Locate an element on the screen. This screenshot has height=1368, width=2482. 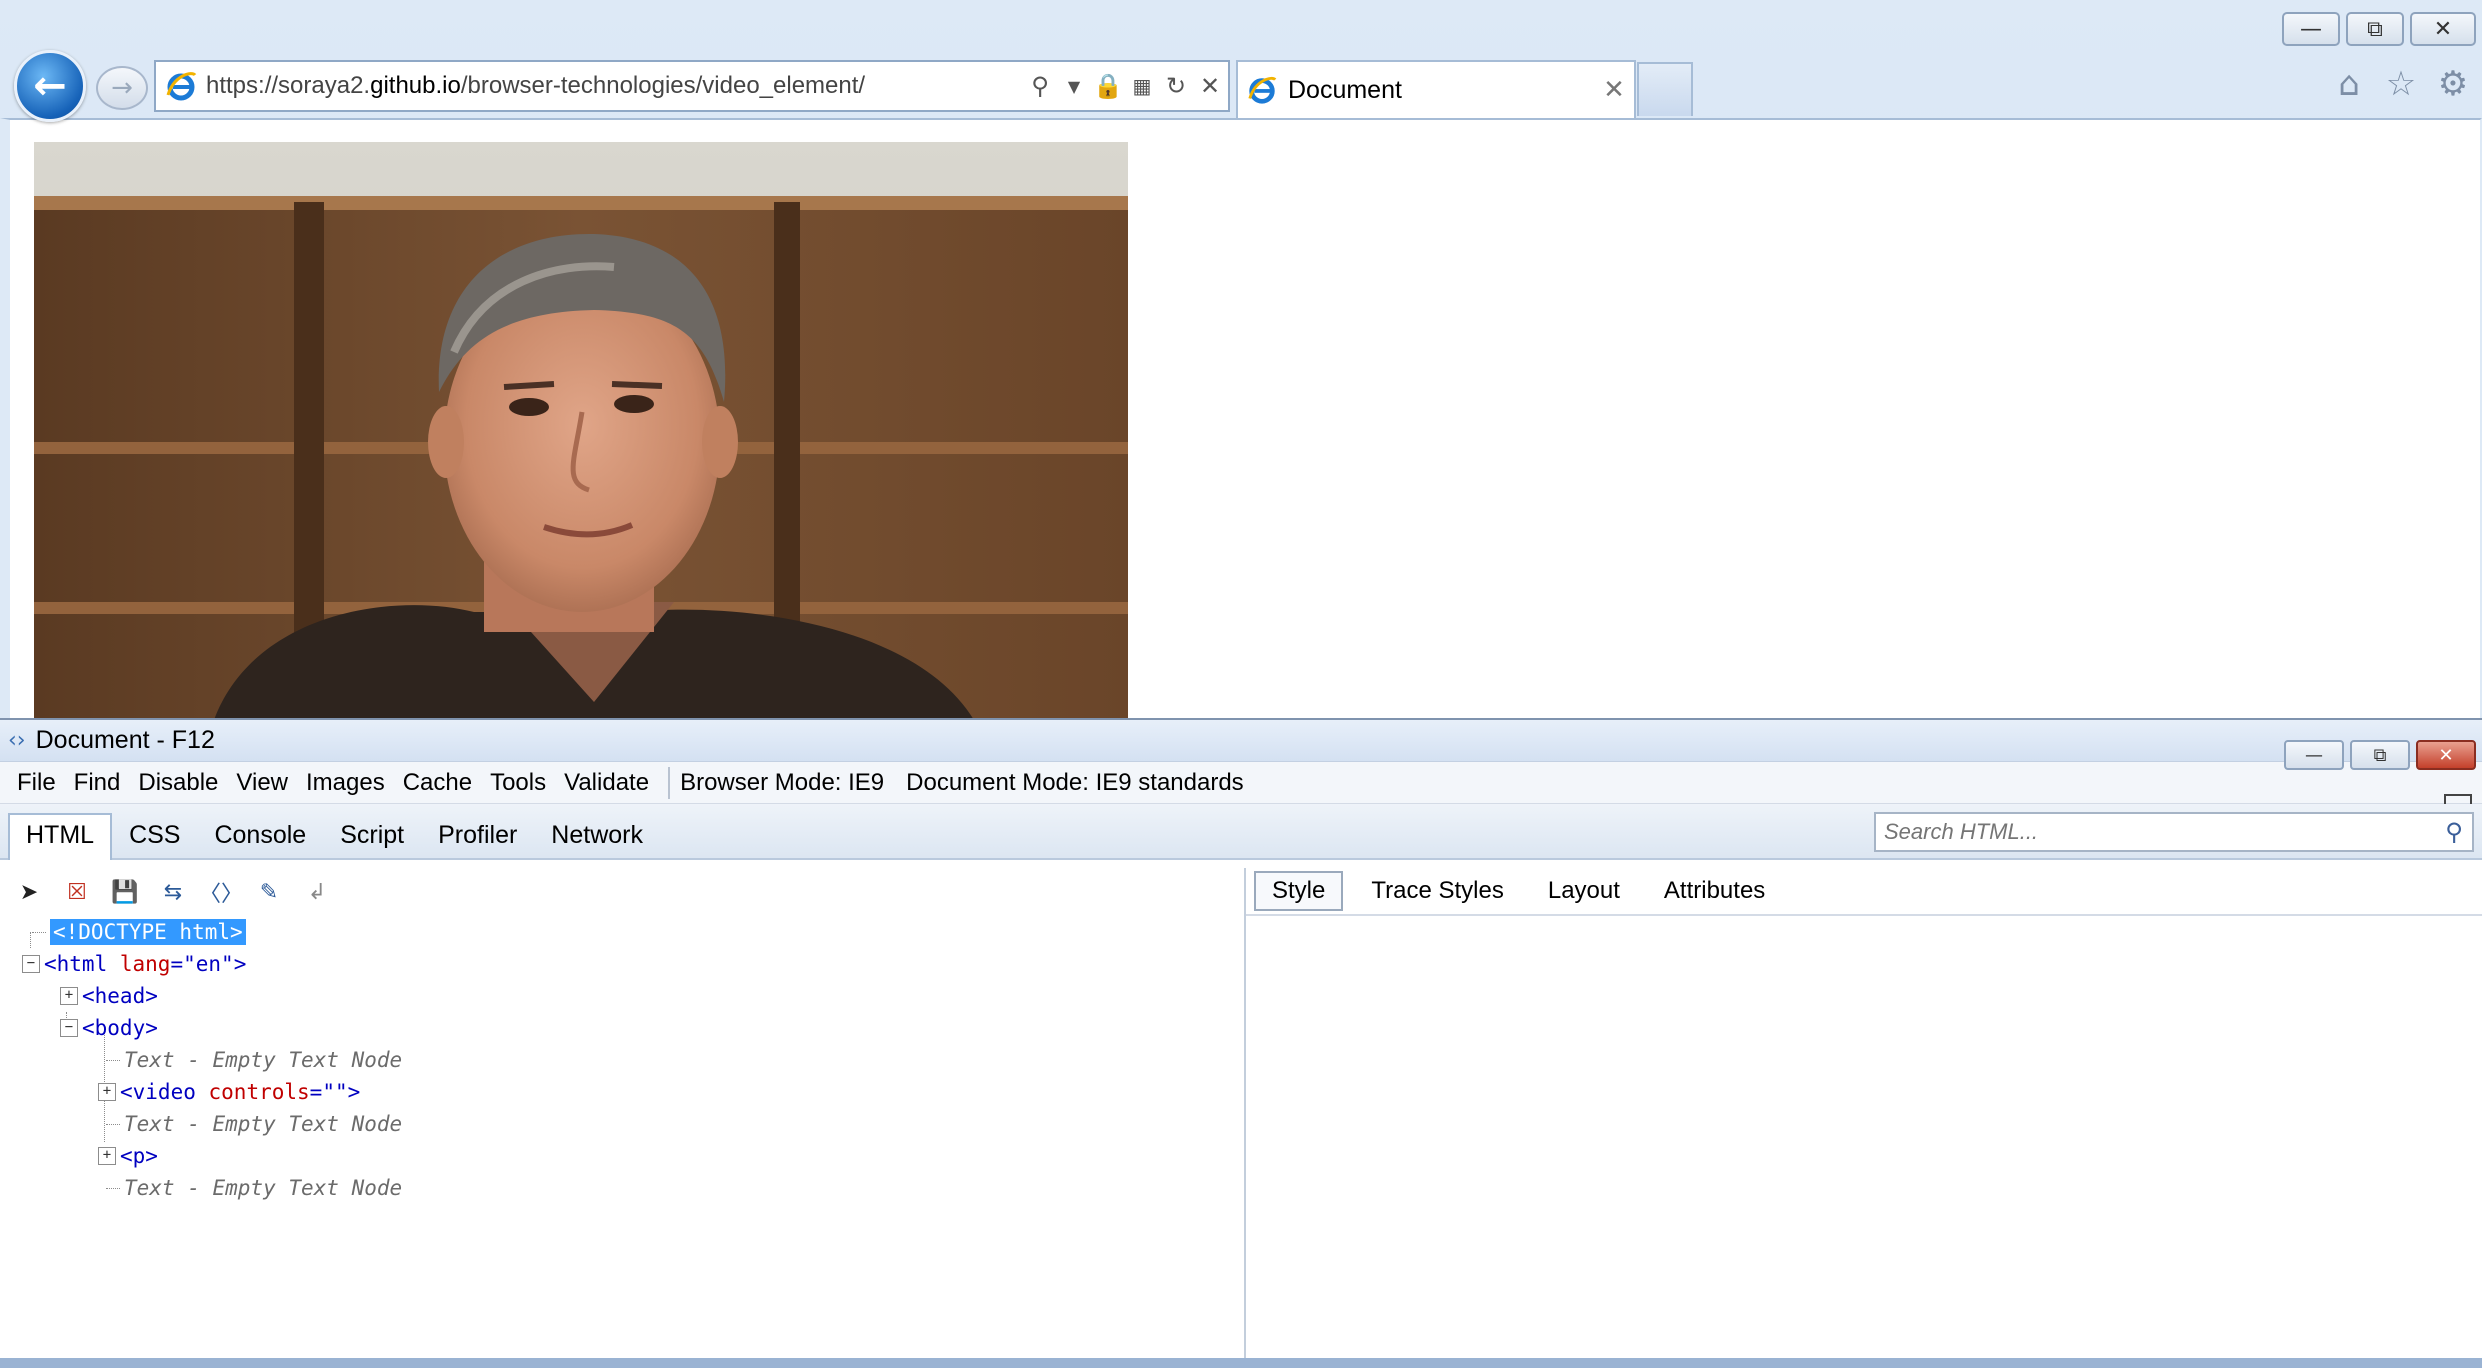
tab-trace-styles: Trace Styles is located at coordinates (1437, 891).